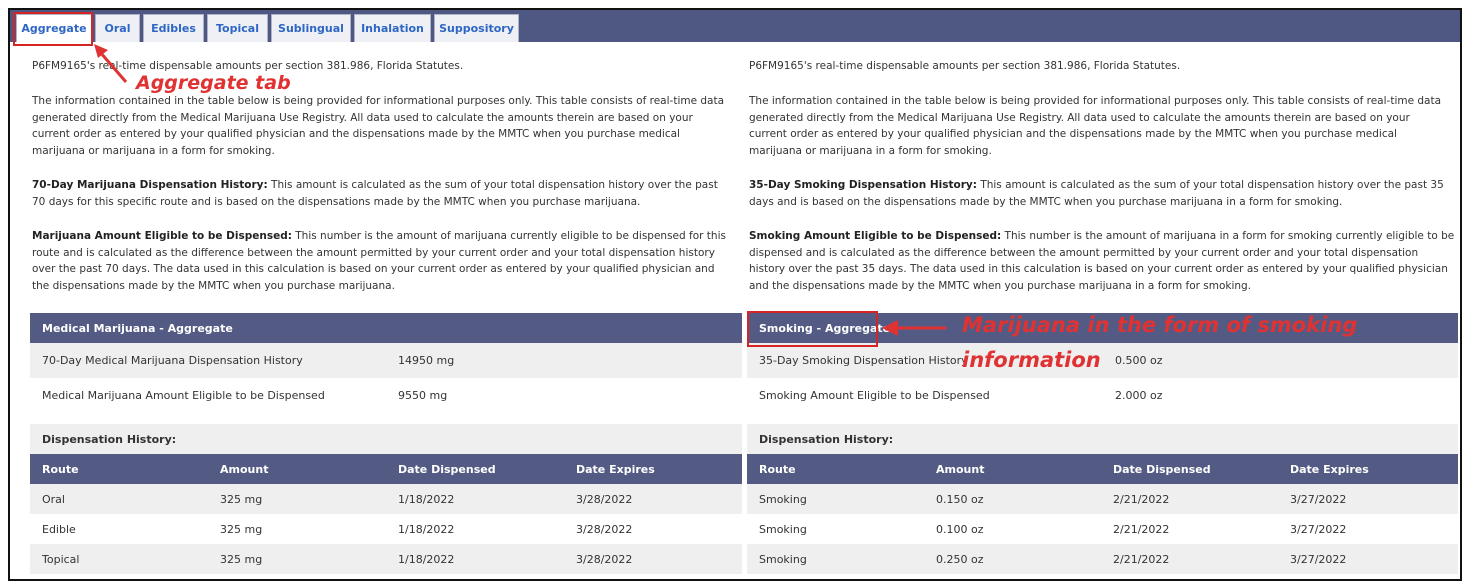  I want to click on right-dispensation-history-label: Dispensation History:, so click(1102, 439).